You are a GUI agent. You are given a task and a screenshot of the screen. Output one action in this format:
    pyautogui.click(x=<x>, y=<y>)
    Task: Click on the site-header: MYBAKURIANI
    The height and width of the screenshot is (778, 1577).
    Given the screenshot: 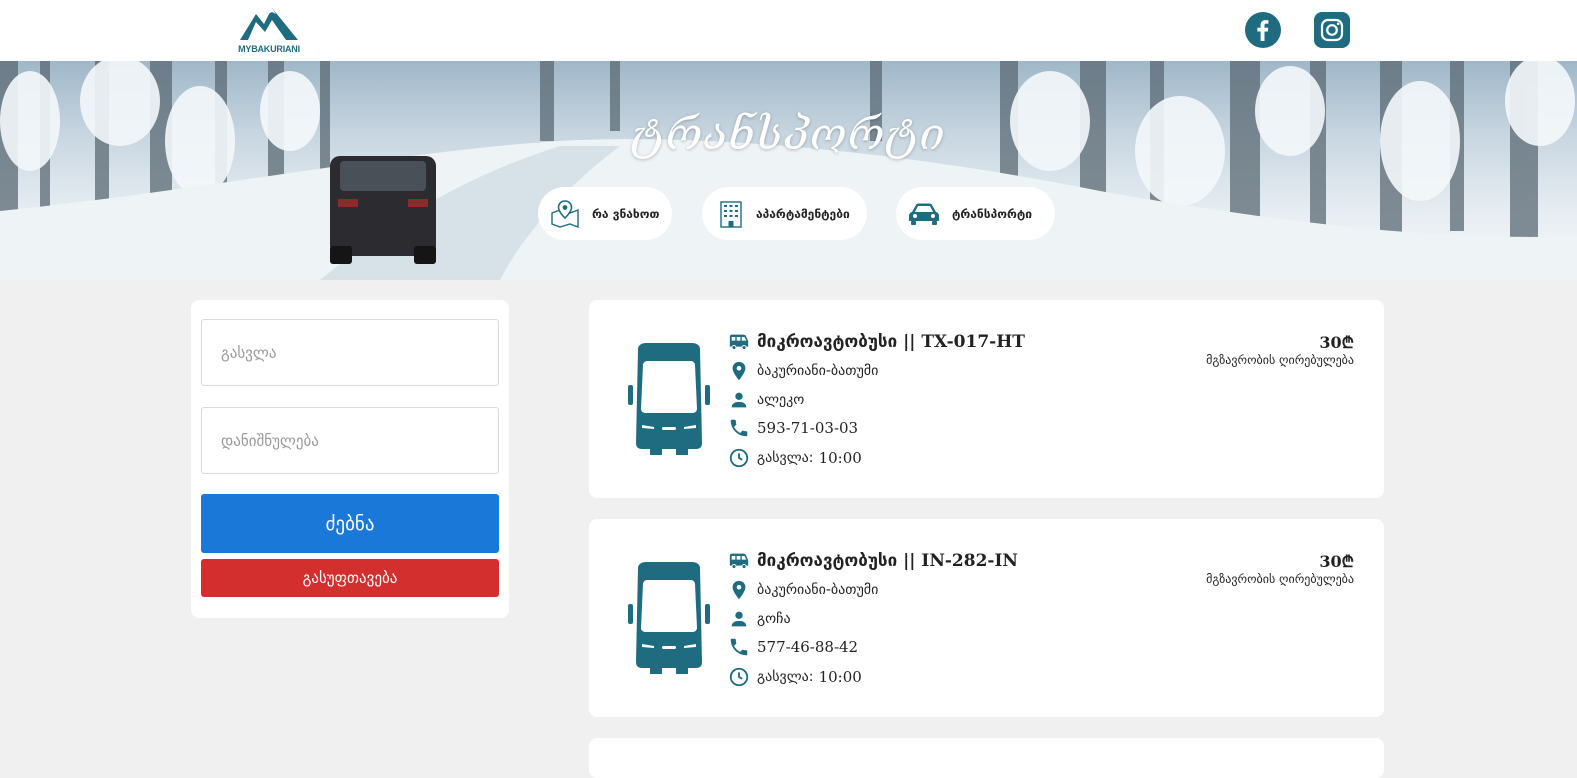 What is the action you would take?
    pyautogui.click(x=788, y=30)
    